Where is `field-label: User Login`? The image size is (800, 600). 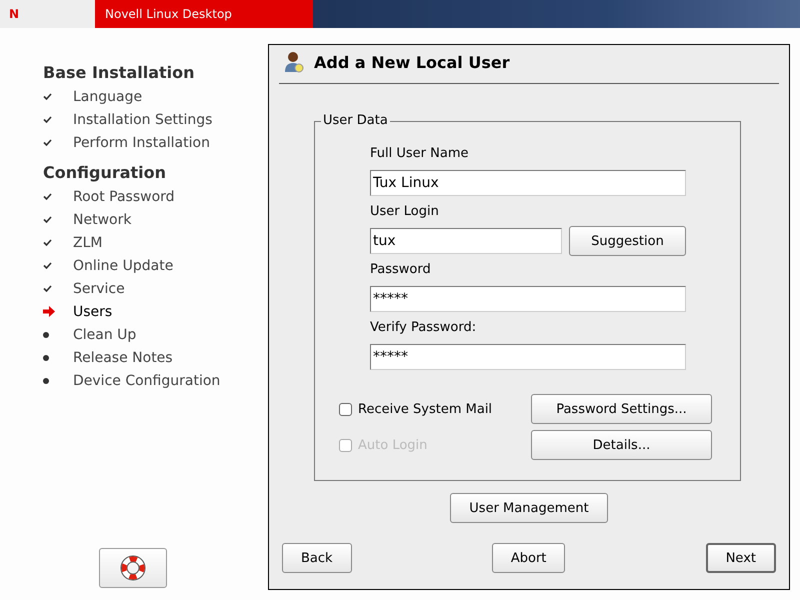
field-label: User Login is located at coordinates (405, 212).